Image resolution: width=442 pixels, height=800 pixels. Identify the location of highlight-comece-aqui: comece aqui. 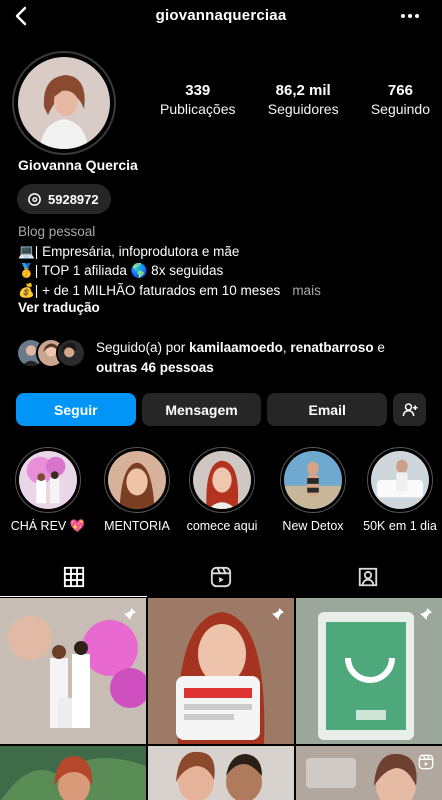
(222, 490).